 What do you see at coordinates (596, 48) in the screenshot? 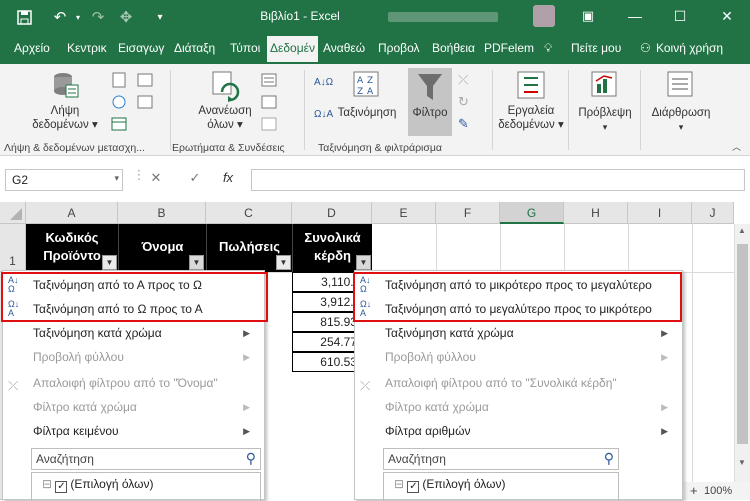
I see `tell-me-search: Πείτε μου` at bounding box center [596, 48].